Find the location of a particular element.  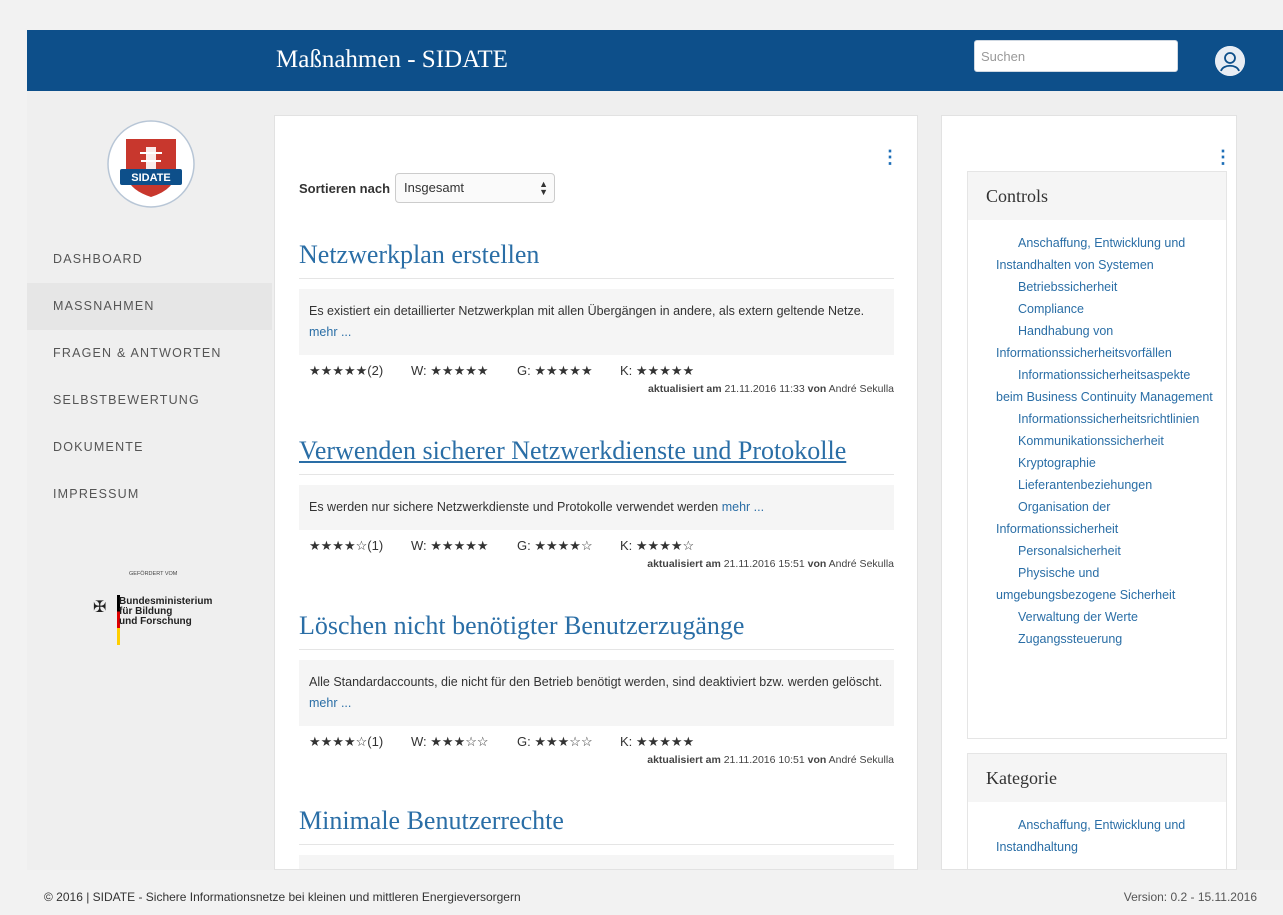

rating-k: K: ★★★★☆ is located at coordinates (657, 545).